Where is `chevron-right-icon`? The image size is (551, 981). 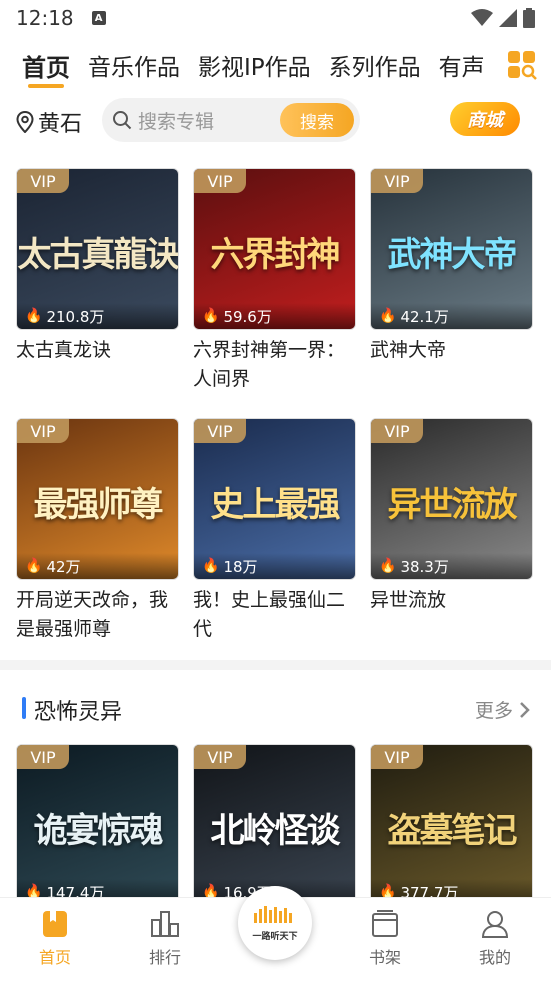 chevron-right-icon is located at coordinates (525, 709).